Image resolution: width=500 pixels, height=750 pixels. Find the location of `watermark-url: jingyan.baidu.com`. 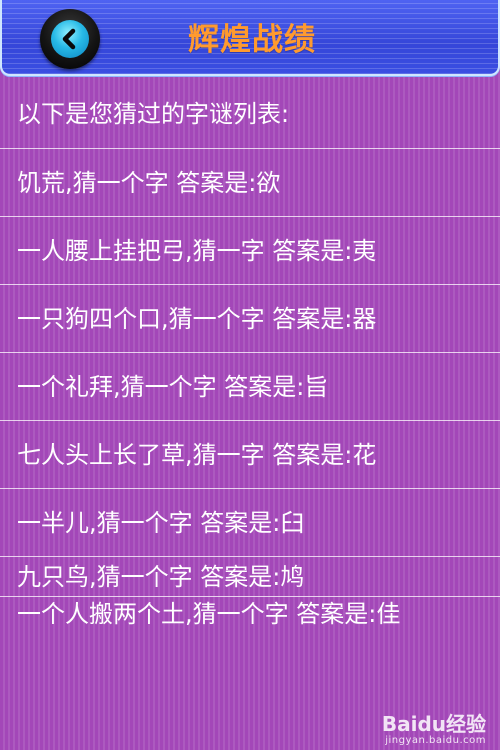

watermark-url: jingyan.baidu.com is located at coordinates (435, 740).